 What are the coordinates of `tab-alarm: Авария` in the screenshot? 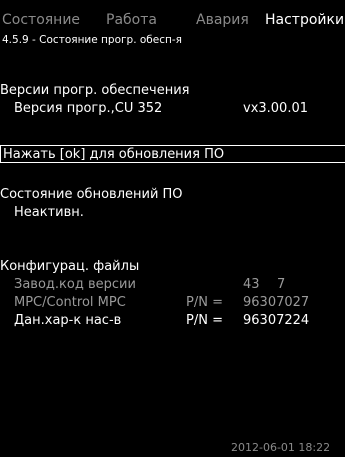 It's located at (222, 20).